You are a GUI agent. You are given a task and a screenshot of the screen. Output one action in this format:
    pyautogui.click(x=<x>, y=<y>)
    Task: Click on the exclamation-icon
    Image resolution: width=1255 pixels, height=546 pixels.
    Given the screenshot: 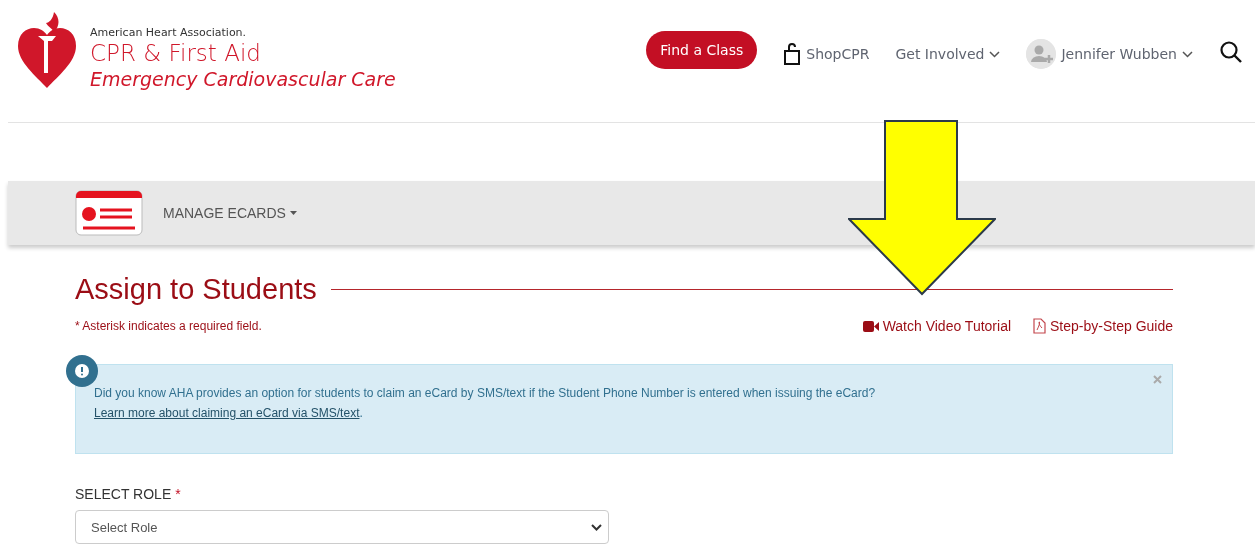 What is the action you would take?
    pyautogui.click(x=82, y=371)
    